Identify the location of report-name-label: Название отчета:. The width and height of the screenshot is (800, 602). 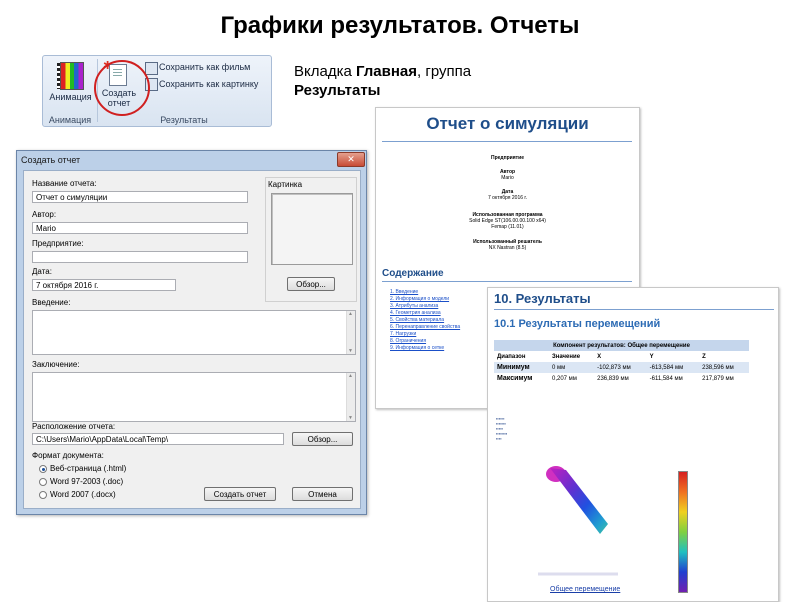
(64, 183).